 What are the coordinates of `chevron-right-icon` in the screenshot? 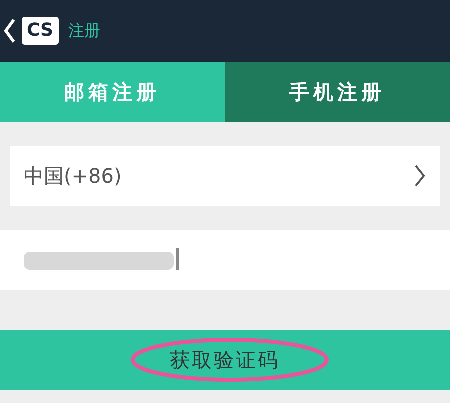 It's located at (420, 176).